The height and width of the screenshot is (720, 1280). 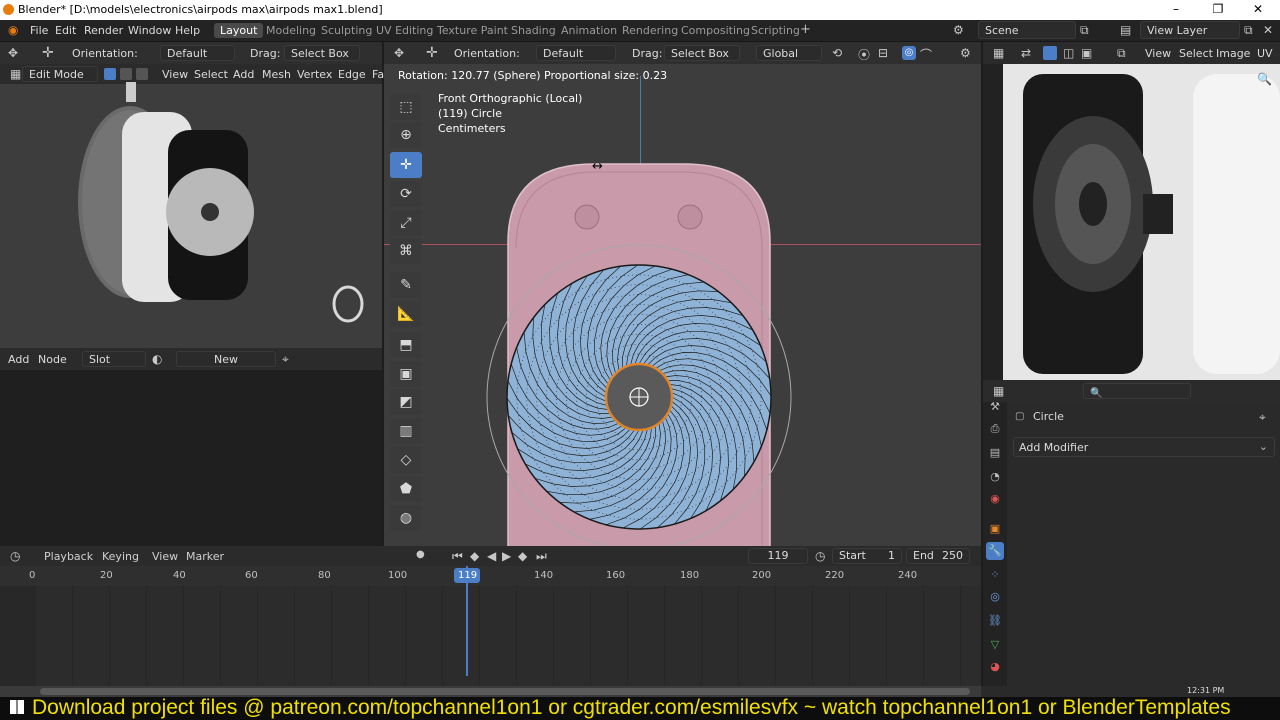 I want to click on menu-edge: Edge, so click(x=352, y=74).